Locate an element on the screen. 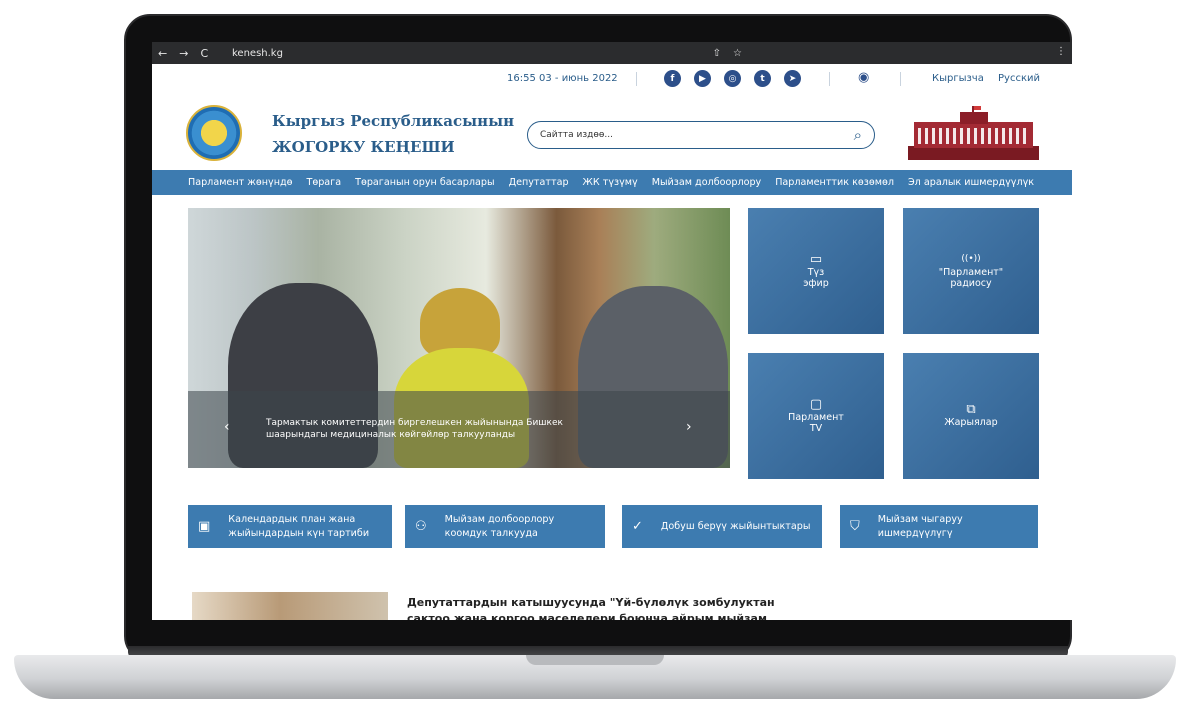 The height and width of the screenshot is (717, 1190). shield-icon: ⛉ is located at coordinates (855, 526).